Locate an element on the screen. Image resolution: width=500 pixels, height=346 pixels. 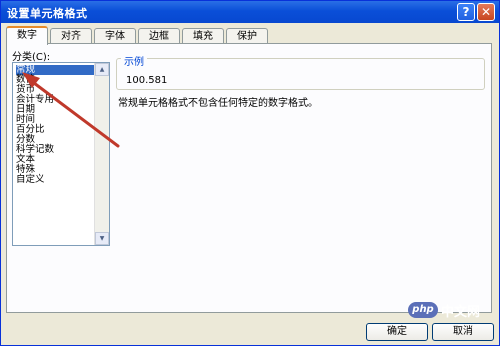
tab-border: 边框 is located at coordinates (159, 36).